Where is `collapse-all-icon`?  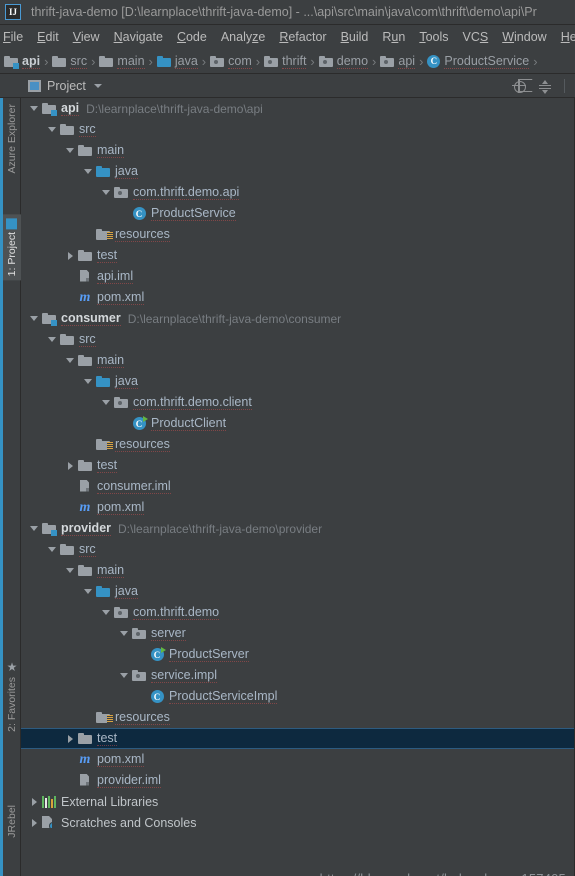 collapse-all-icon is located at coordinates (545, 86).